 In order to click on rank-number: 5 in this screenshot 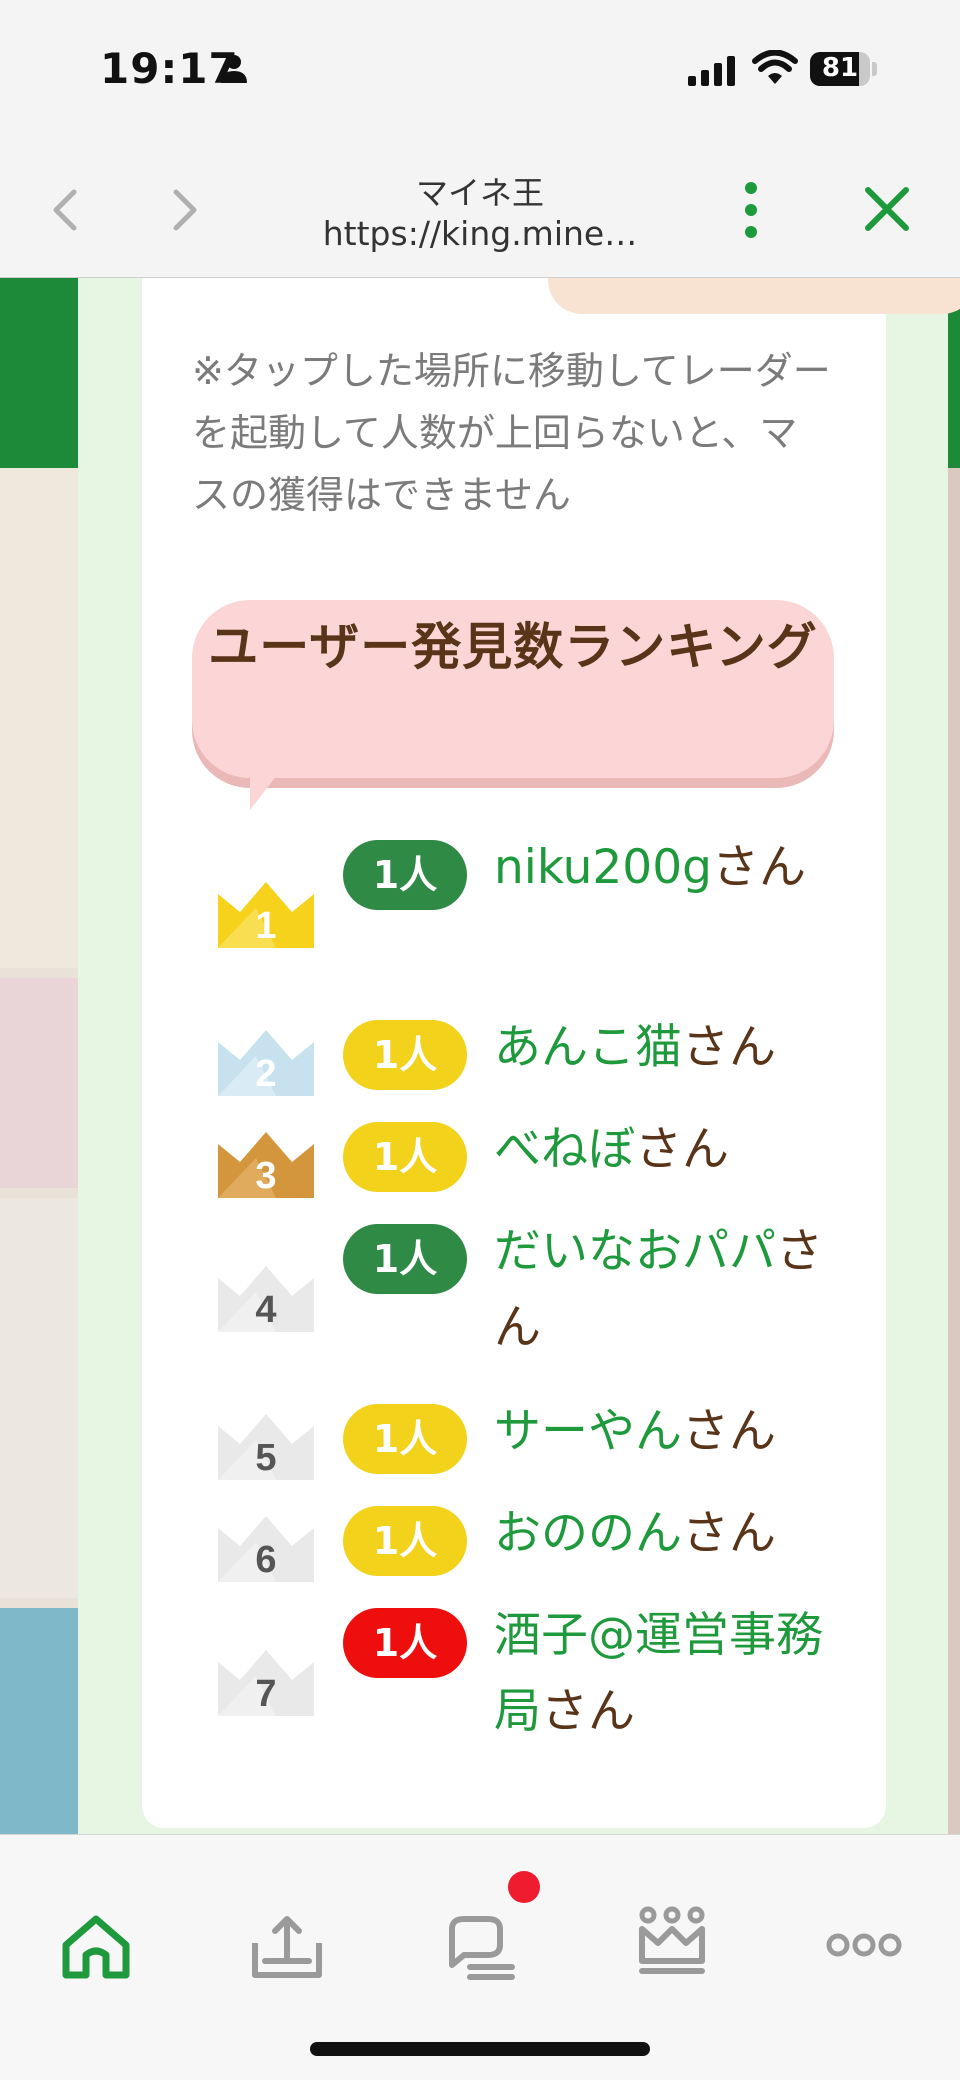, I will do `click(265, 1458)`.